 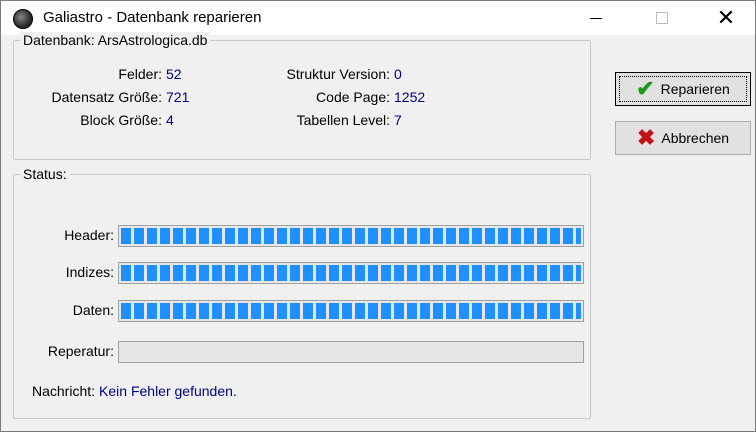 I want to click on maximize-icon, so click(x=662, y=18).